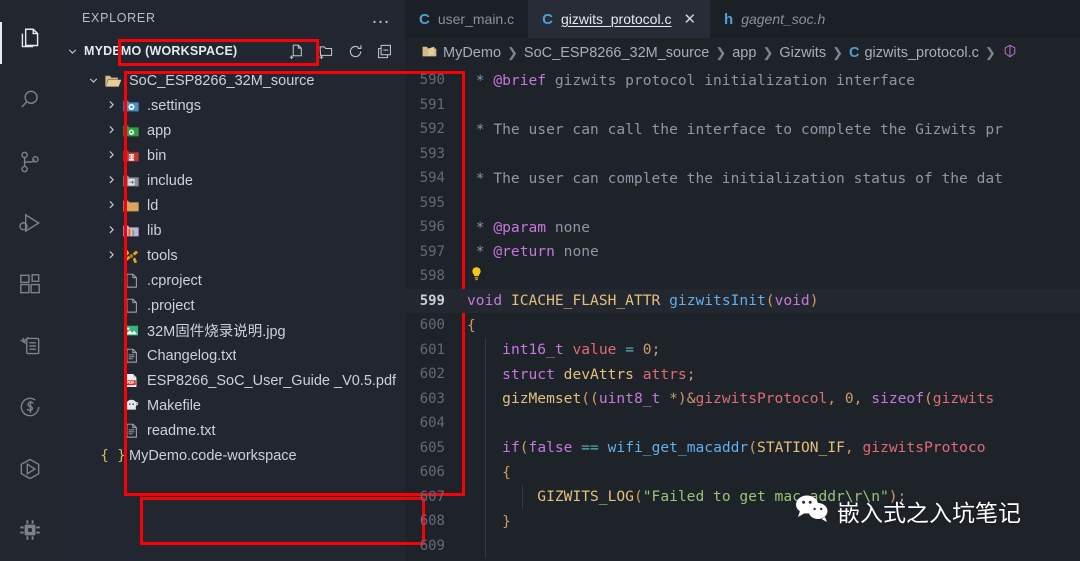 The height and width of the screenshot is (561, 1080). I want to click on tree-file-row: PDF ESP8266_SoC_User_Guide _V0.5.pdf, so click(232, 380).